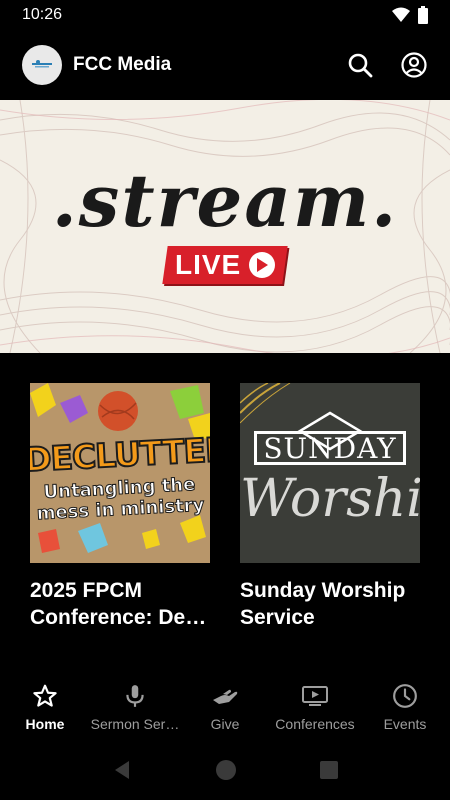  What do you see at coordinates (45, 696) in the screenshot?
I see `star-icon` at bounding box center [45, 696].